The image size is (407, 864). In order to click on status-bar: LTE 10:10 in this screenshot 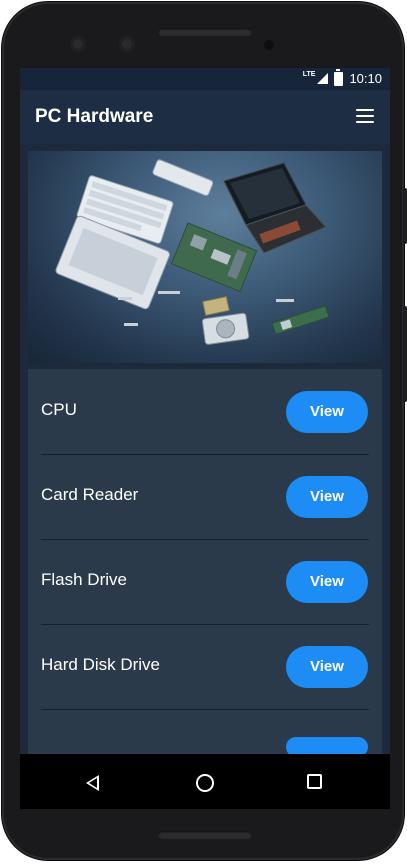, I will do `click(205, 79)`.